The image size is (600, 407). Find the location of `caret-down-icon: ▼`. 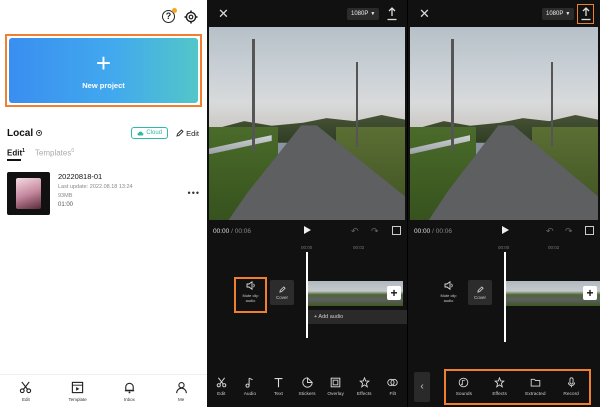

caret-down-icon: ▼ is located at coordinates (568, 14).